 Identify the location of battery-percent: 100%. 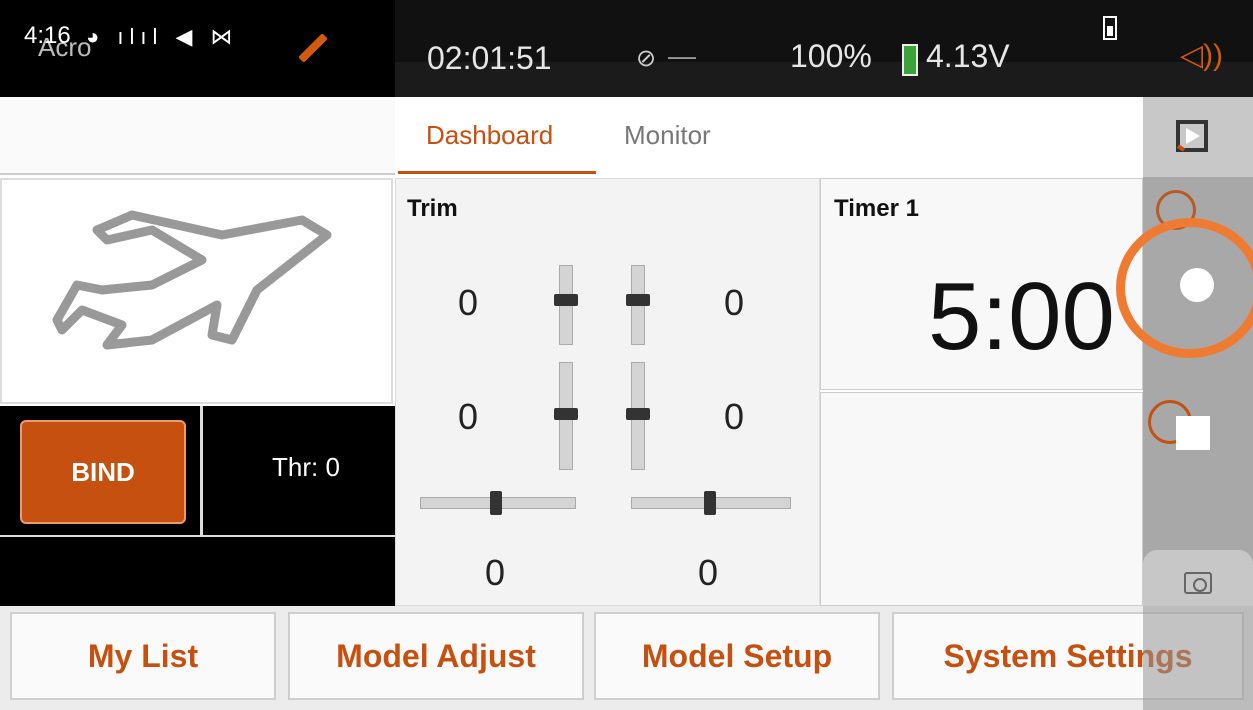
(831, 56).